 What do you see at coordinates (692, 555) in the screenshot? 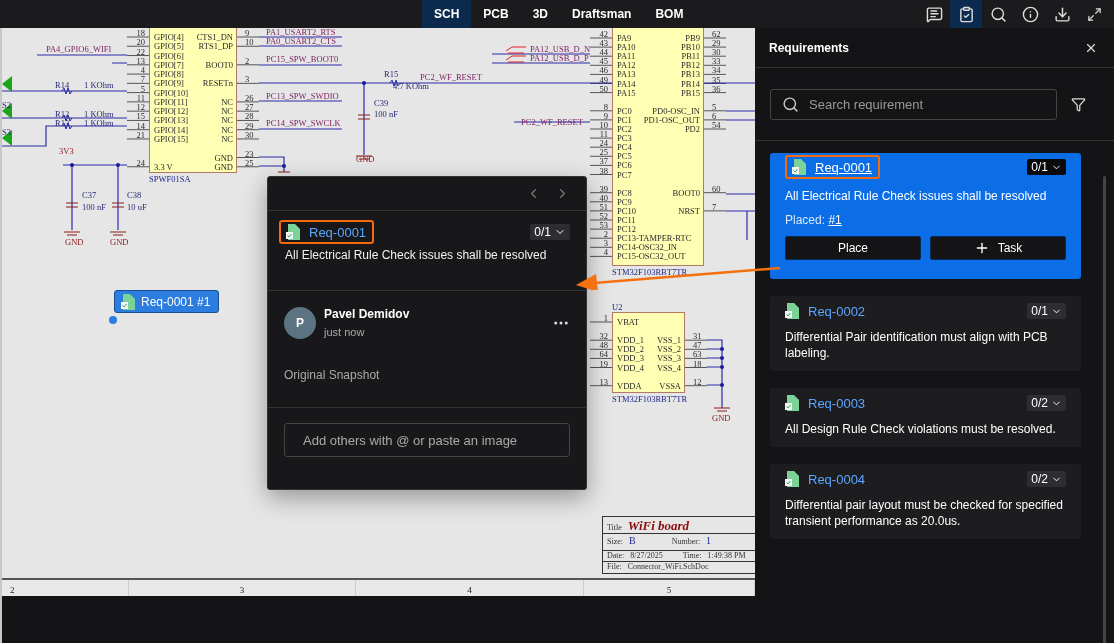
I see `time-caption: Time:` at bounding box center [692, 555].